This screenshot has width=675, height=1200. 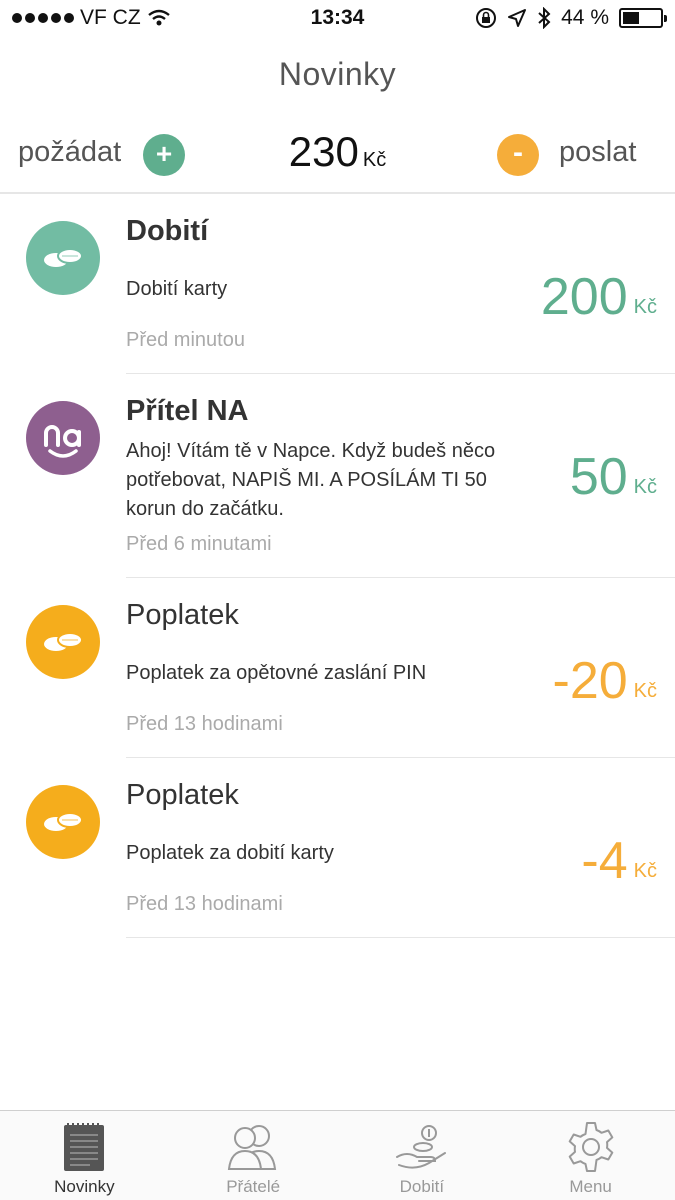 I want to click on tab-novinky: Novinky, so click(x=84, y=1155).